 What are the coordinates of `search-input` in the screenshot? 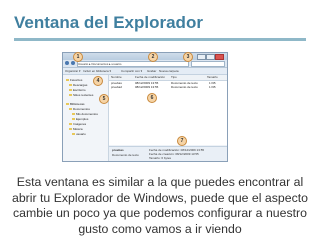 It's located at (208, 64).